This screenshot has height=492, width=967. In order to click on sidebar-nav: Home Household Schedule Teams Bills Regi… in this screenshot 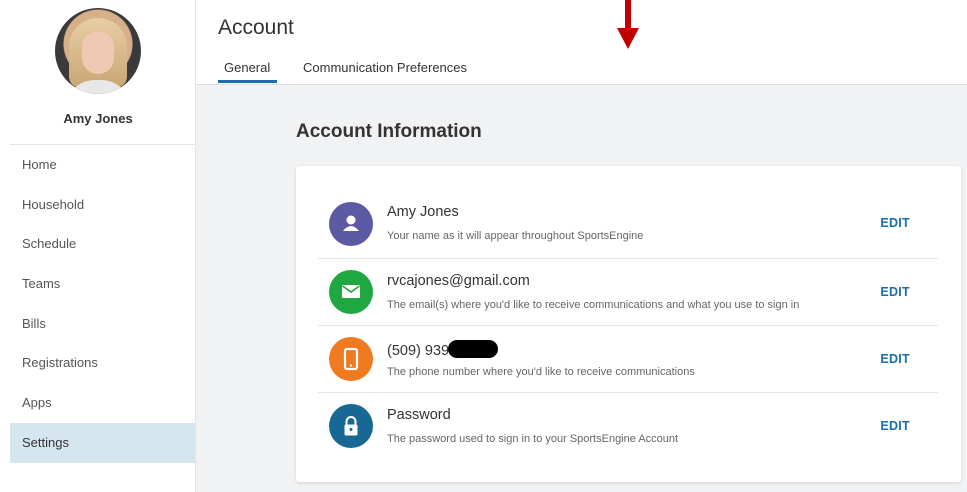, I will do `click(103, 304)`.